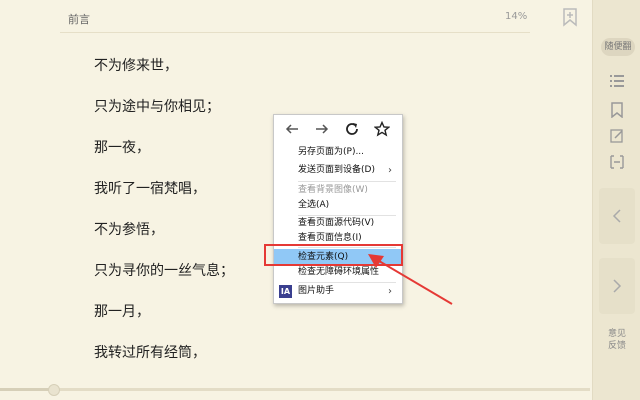 This screenshot has width=640, height=400. I want to click on text-line: 那一月，, so click(122, 312).